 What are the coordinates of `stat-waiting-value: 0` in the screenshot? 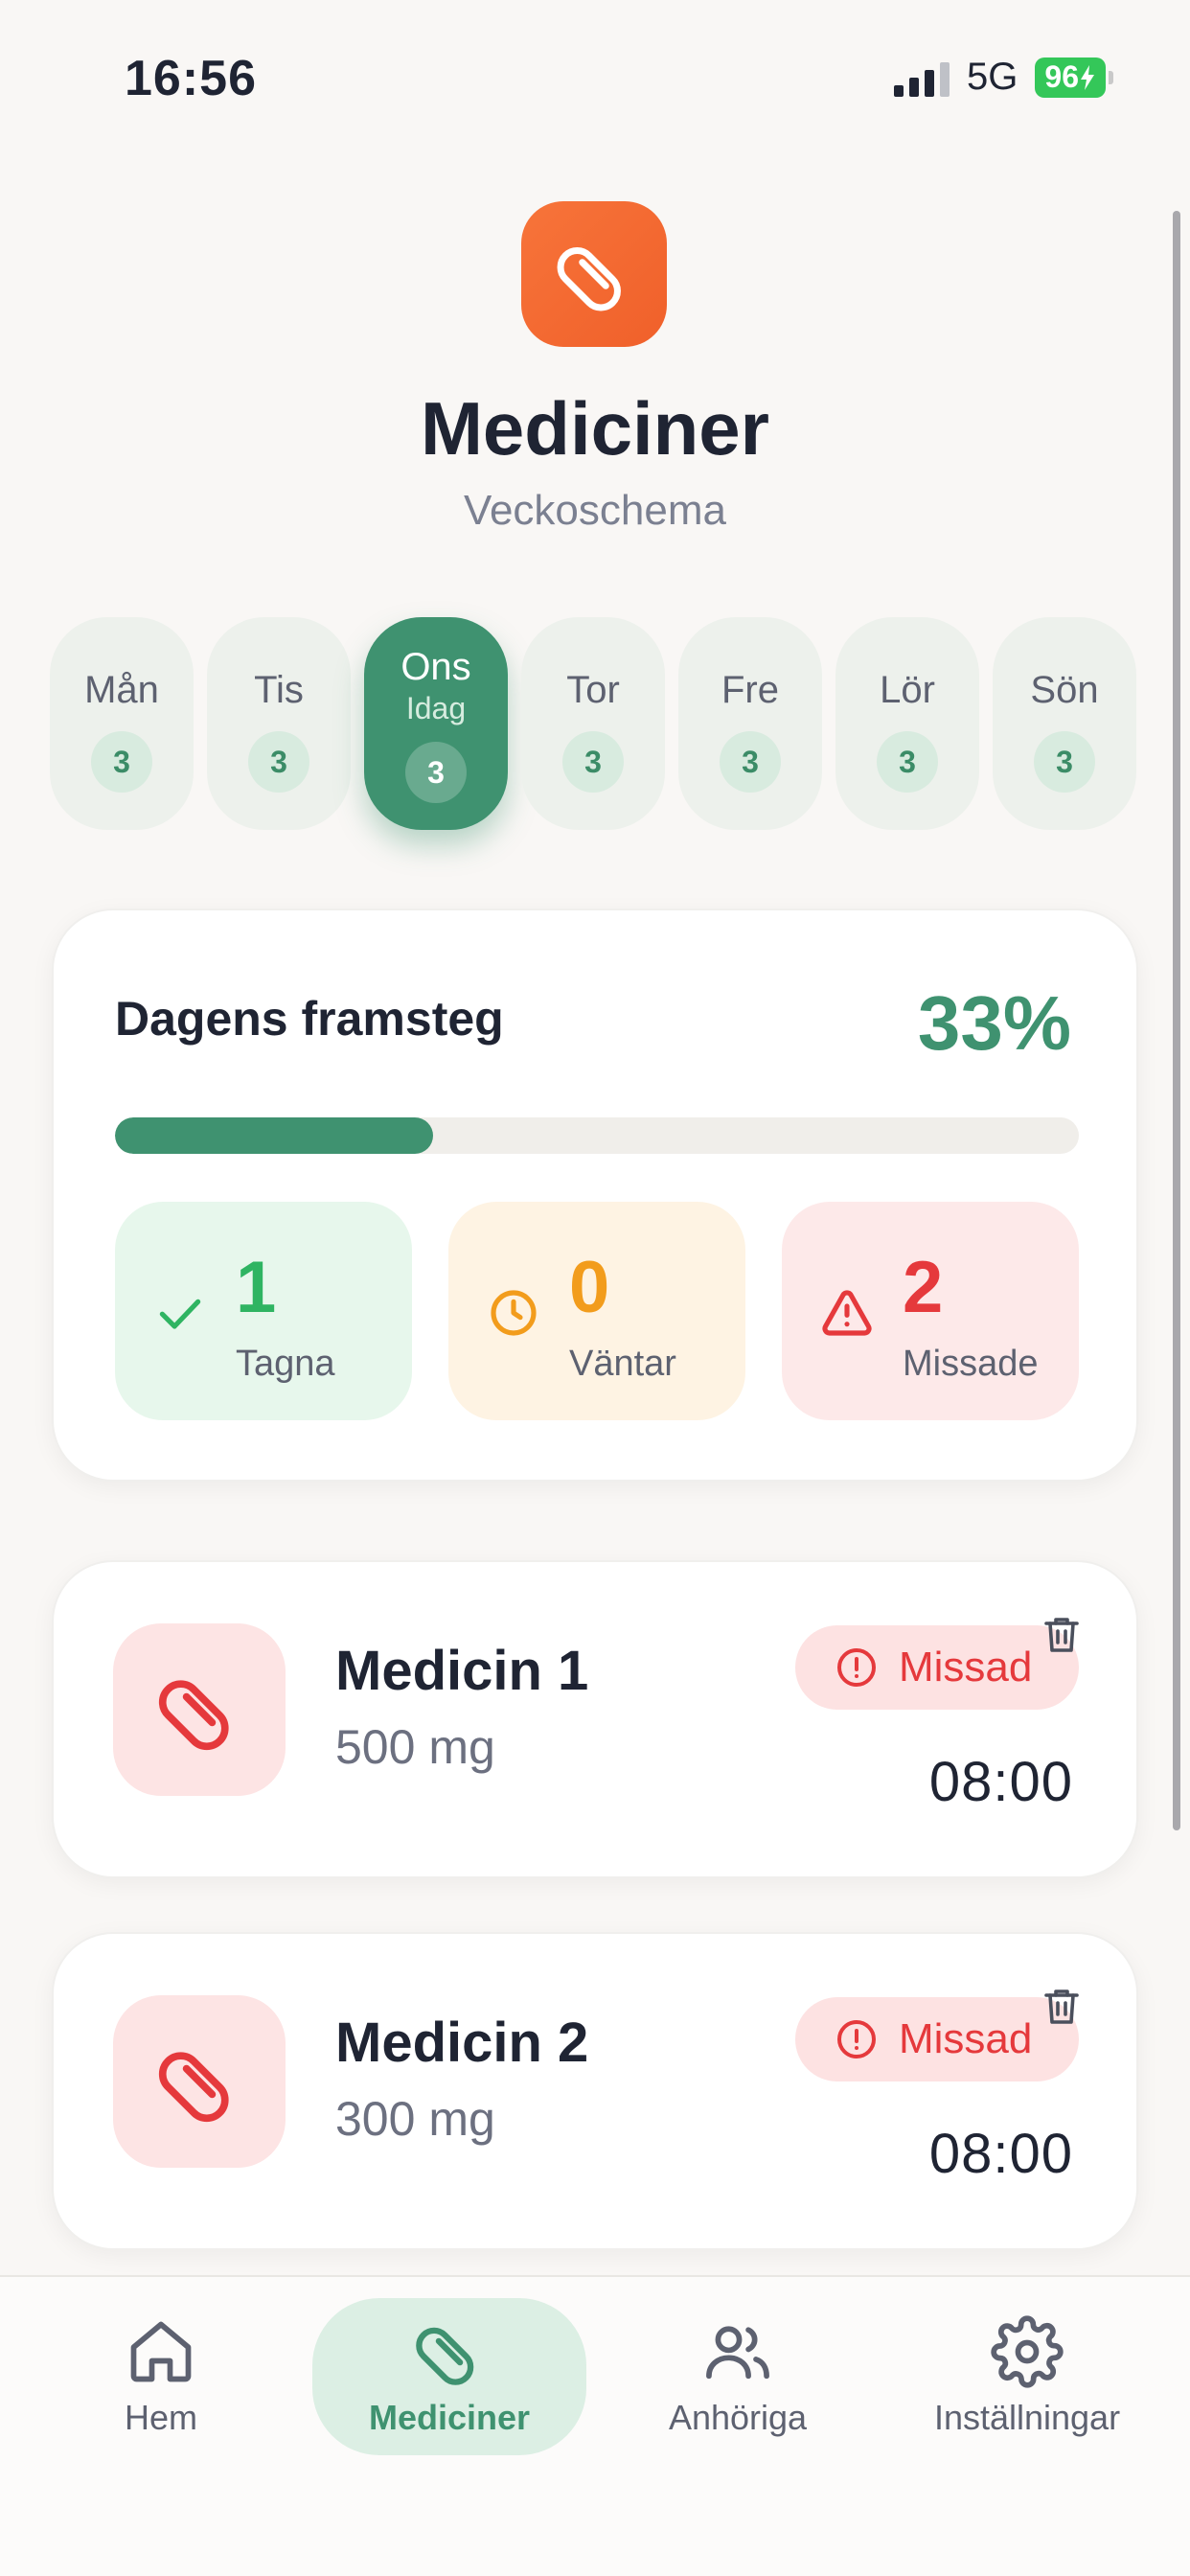 It's located at (590, 1287).